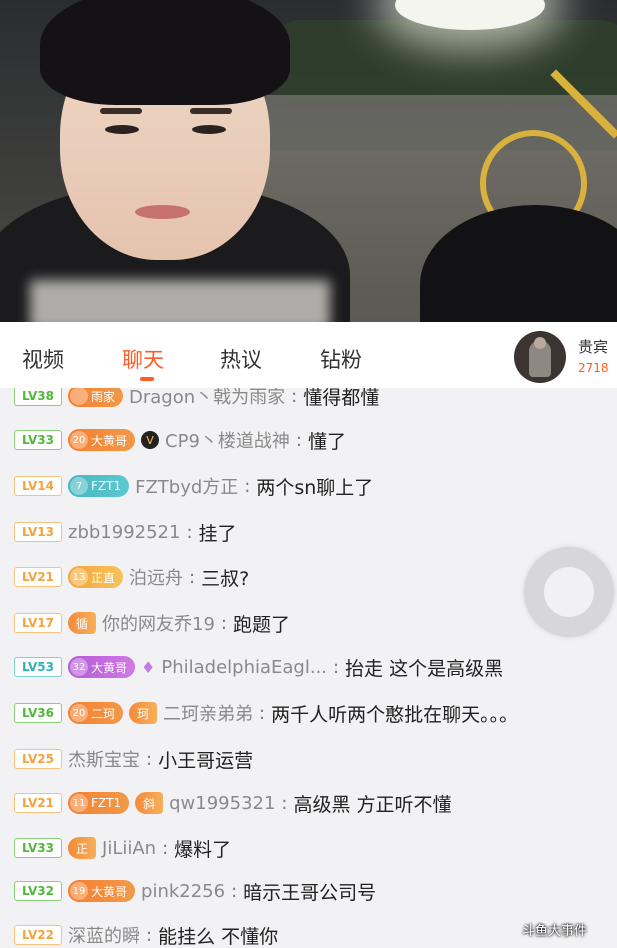  Describe the element at coordinates (38, 486) in the screenshot. I see `level-badge: LV14` at that location.